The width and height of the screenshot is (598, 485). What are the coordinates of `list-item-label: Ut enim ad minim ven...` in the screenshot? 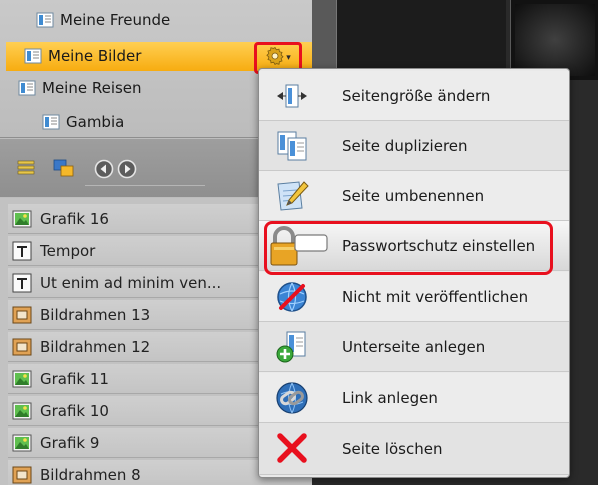 It's located at (131, 282).